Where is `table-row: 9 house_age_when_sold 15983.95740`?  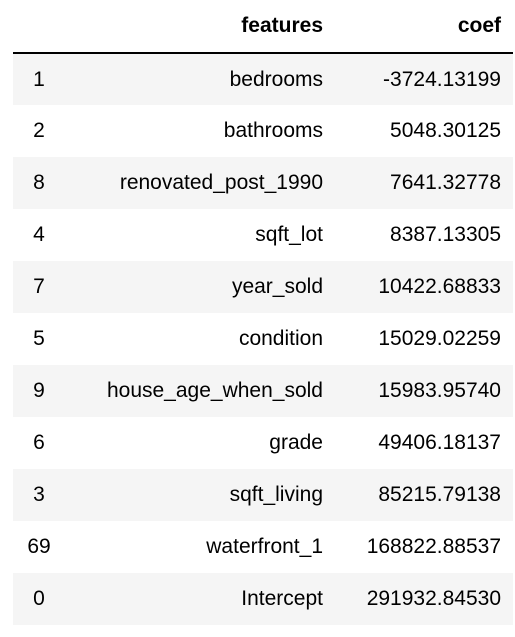
table-row: 9 house_age_when_sold 15983.95740 is located at coordinates (263, 391).